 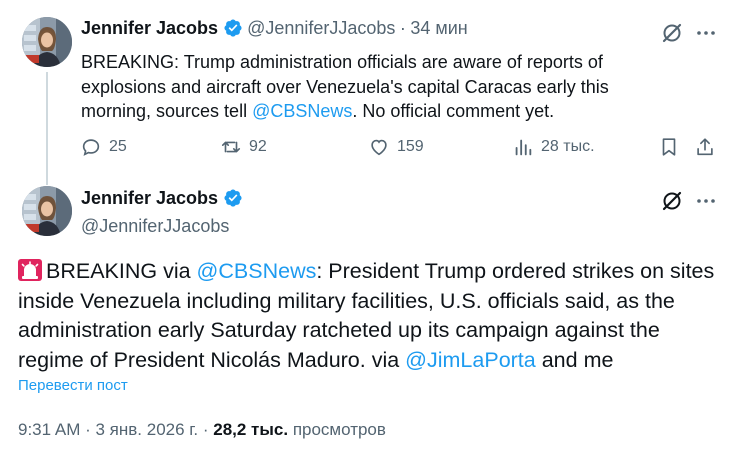 I want to click on mention-link: @JimLaPorta, so click(x=470, y=360).